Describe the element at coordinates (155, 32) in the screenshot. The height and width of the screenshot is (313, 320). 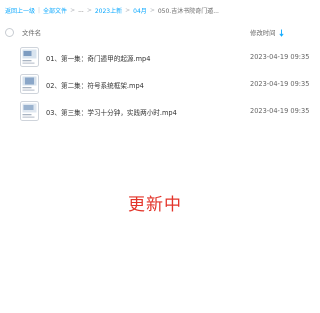
I see `table-header: 文件名 修改时间` at that location.